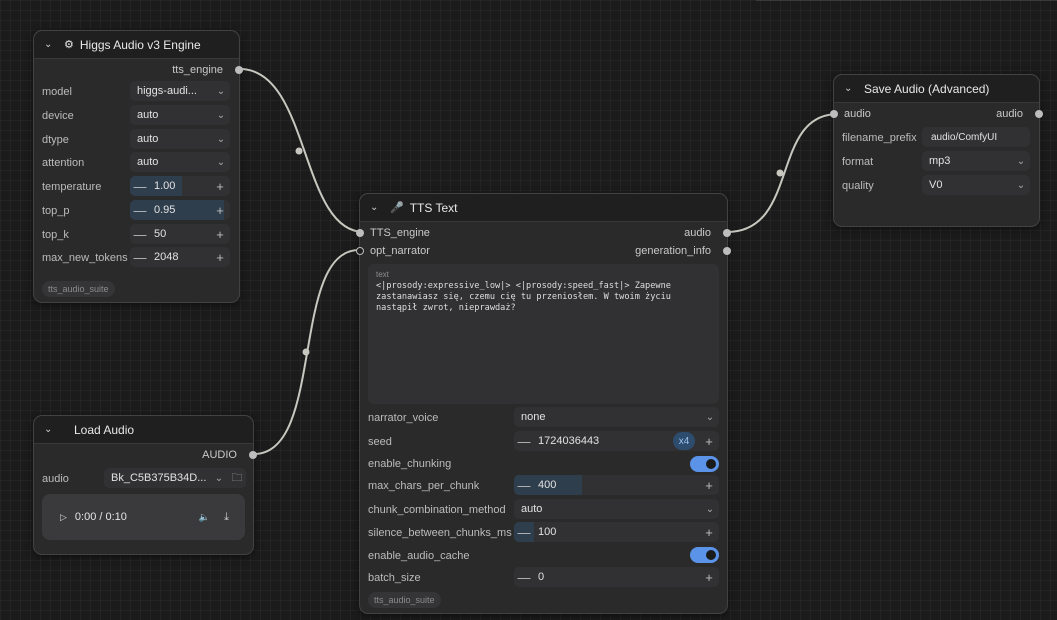  Describe the element at coordinates (360, 251) in the screenshot. I see `input-slot-opt-narrator` at that location.